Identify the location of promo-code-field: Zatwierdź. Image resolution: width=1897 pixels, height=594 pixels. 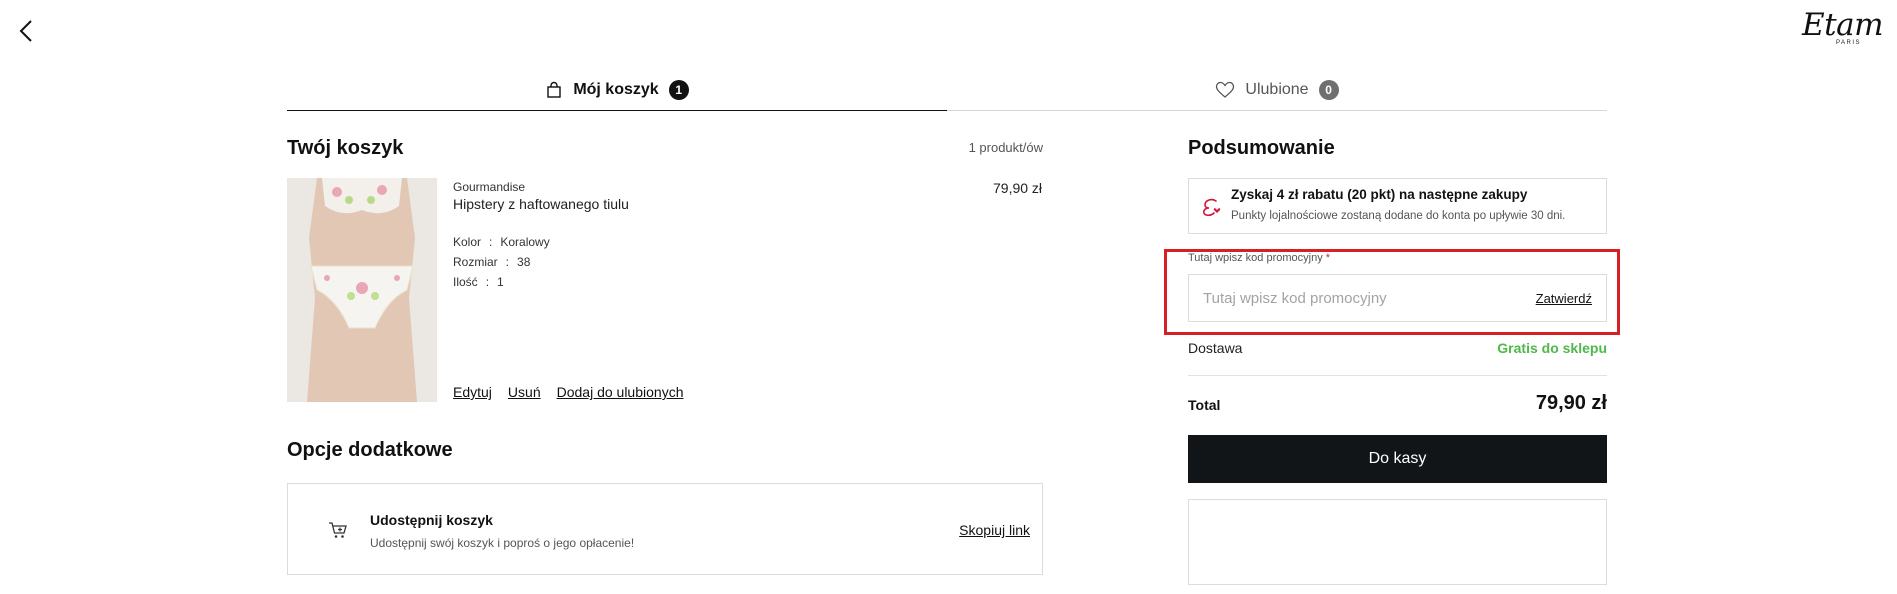
(1397, 298).